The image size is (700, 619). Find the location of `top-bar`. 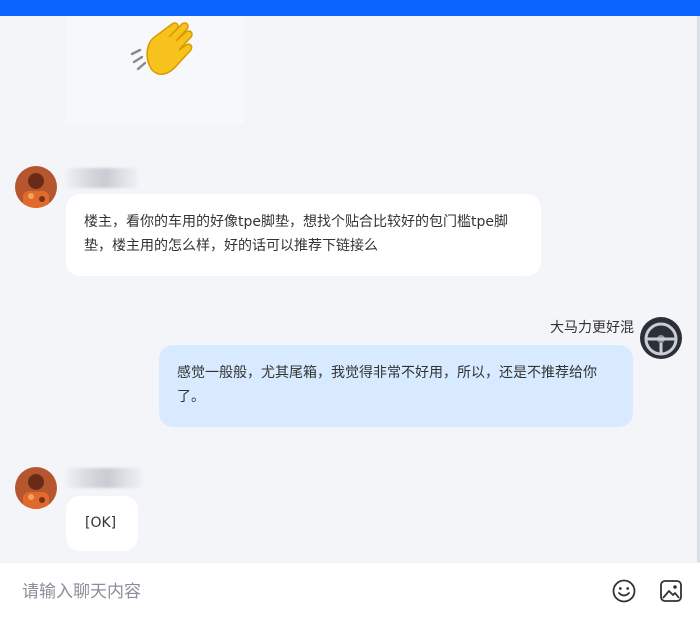

top-bar is located at coordinates (350, 8).